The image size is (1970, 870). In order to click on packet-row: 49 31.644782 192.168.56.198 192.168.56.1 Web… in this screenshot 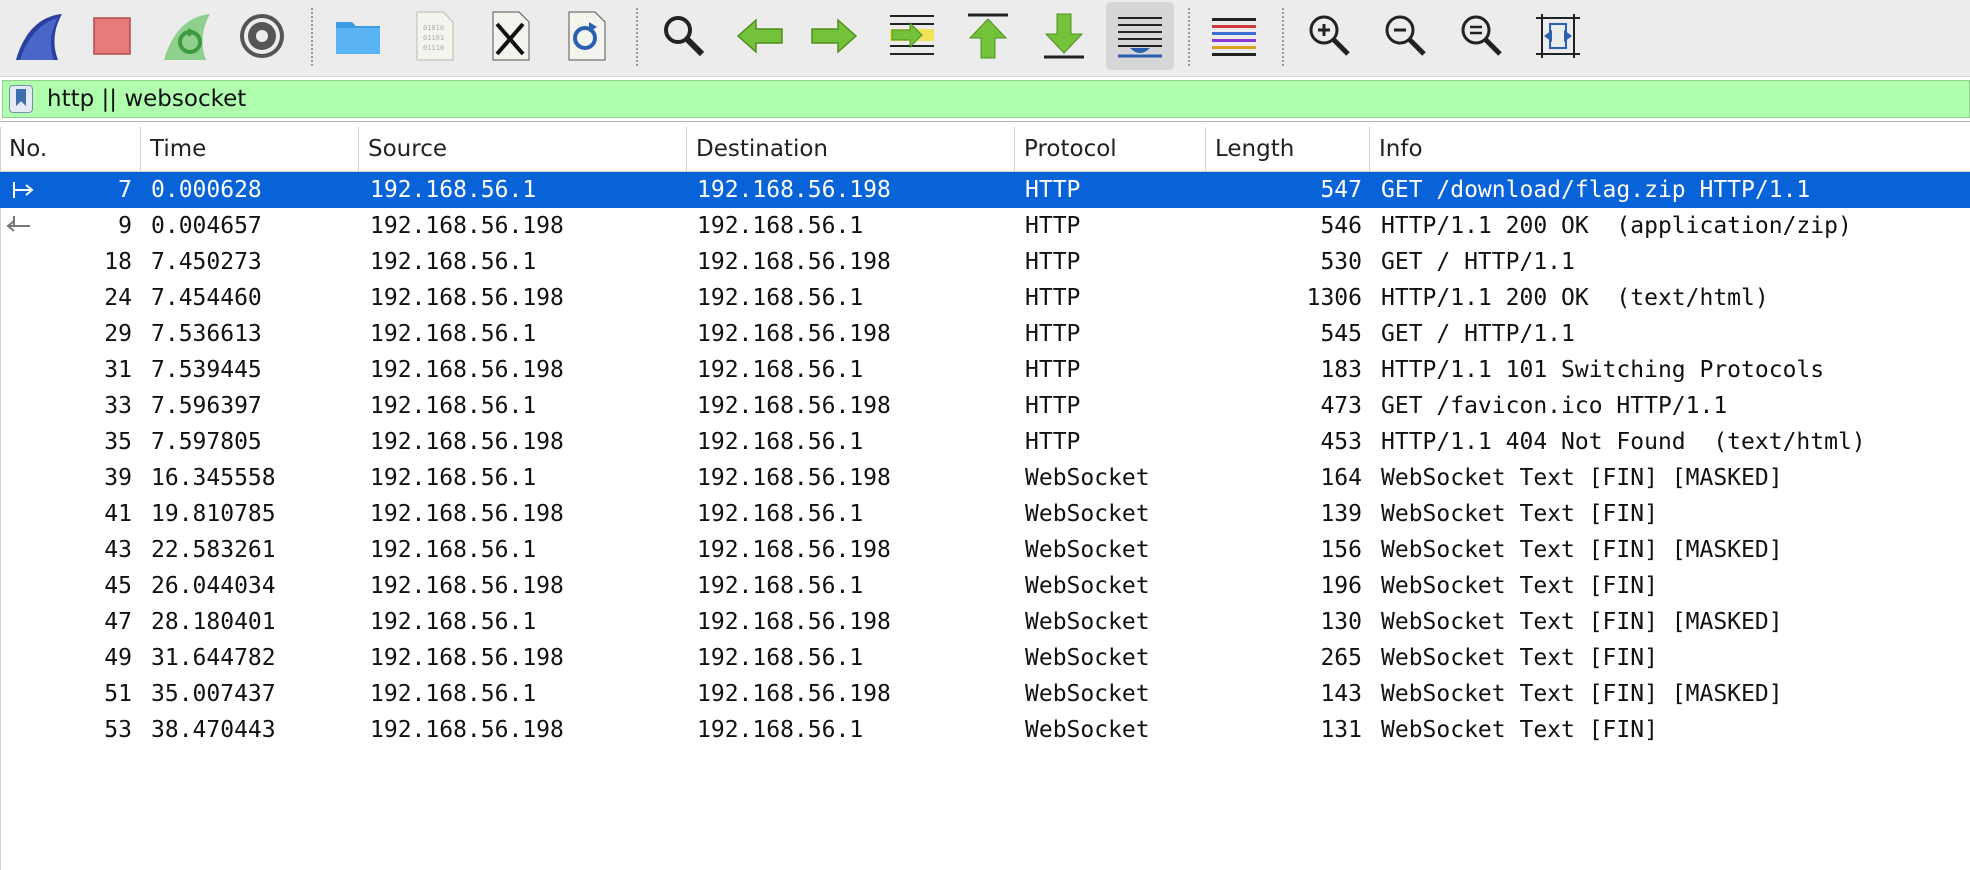, I will do `click(985, 658)`.